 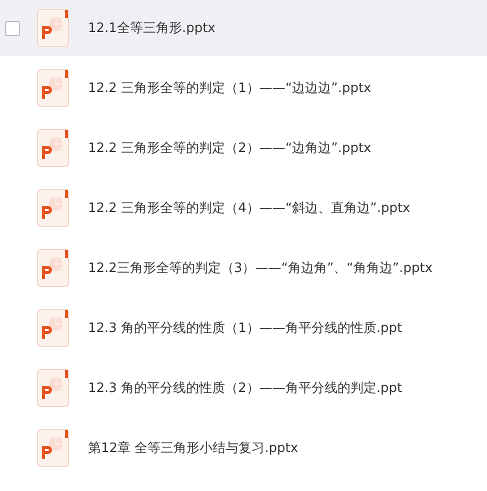 I want to click on file-name: 12.3 角的平分线的性质（2）——角平分线的判定.ppt, so click(x=245, y=388).